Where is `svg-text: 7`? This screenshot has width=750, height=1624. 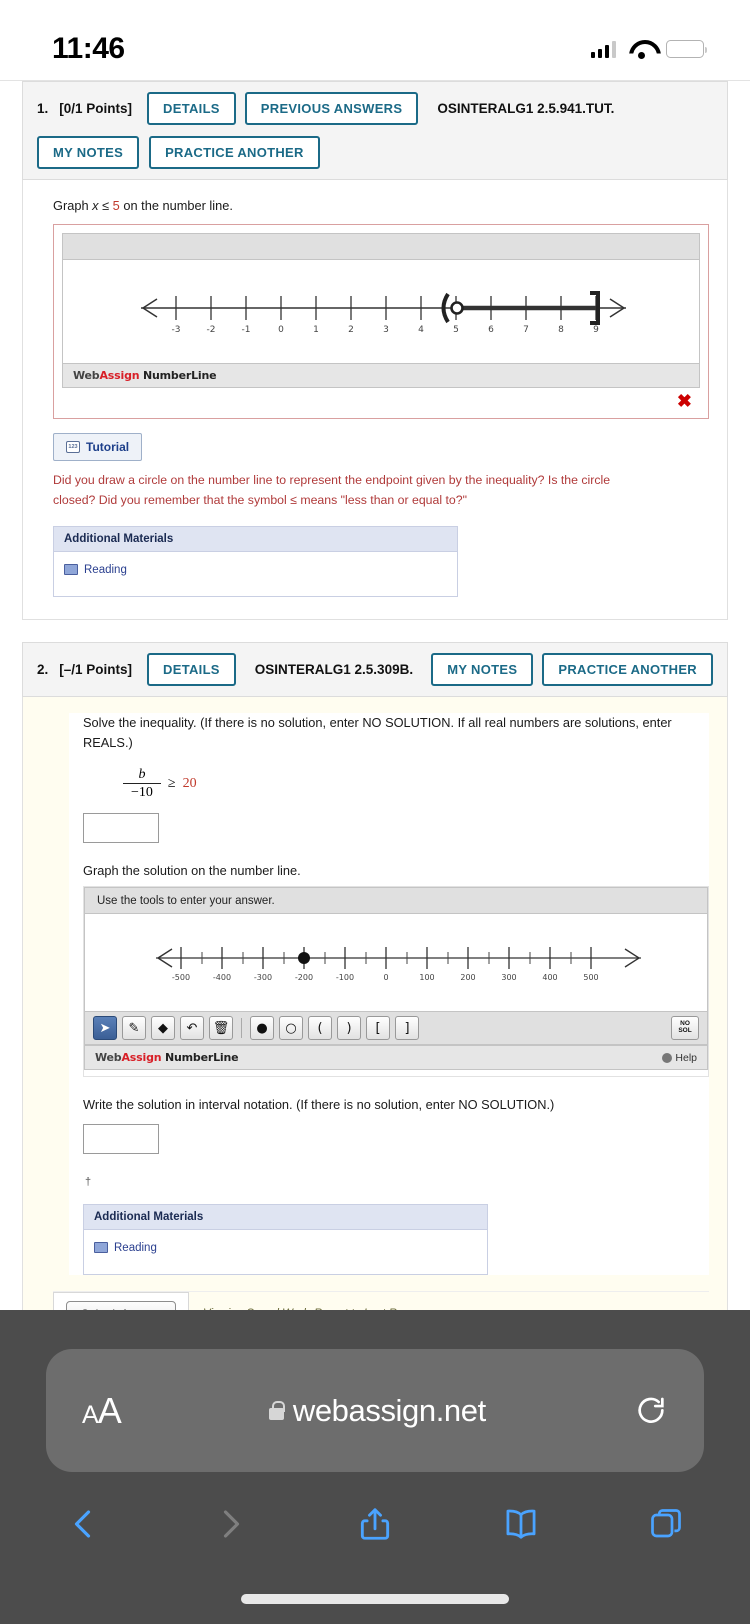 svg-text: 7 is located at coordinates (526, 330).